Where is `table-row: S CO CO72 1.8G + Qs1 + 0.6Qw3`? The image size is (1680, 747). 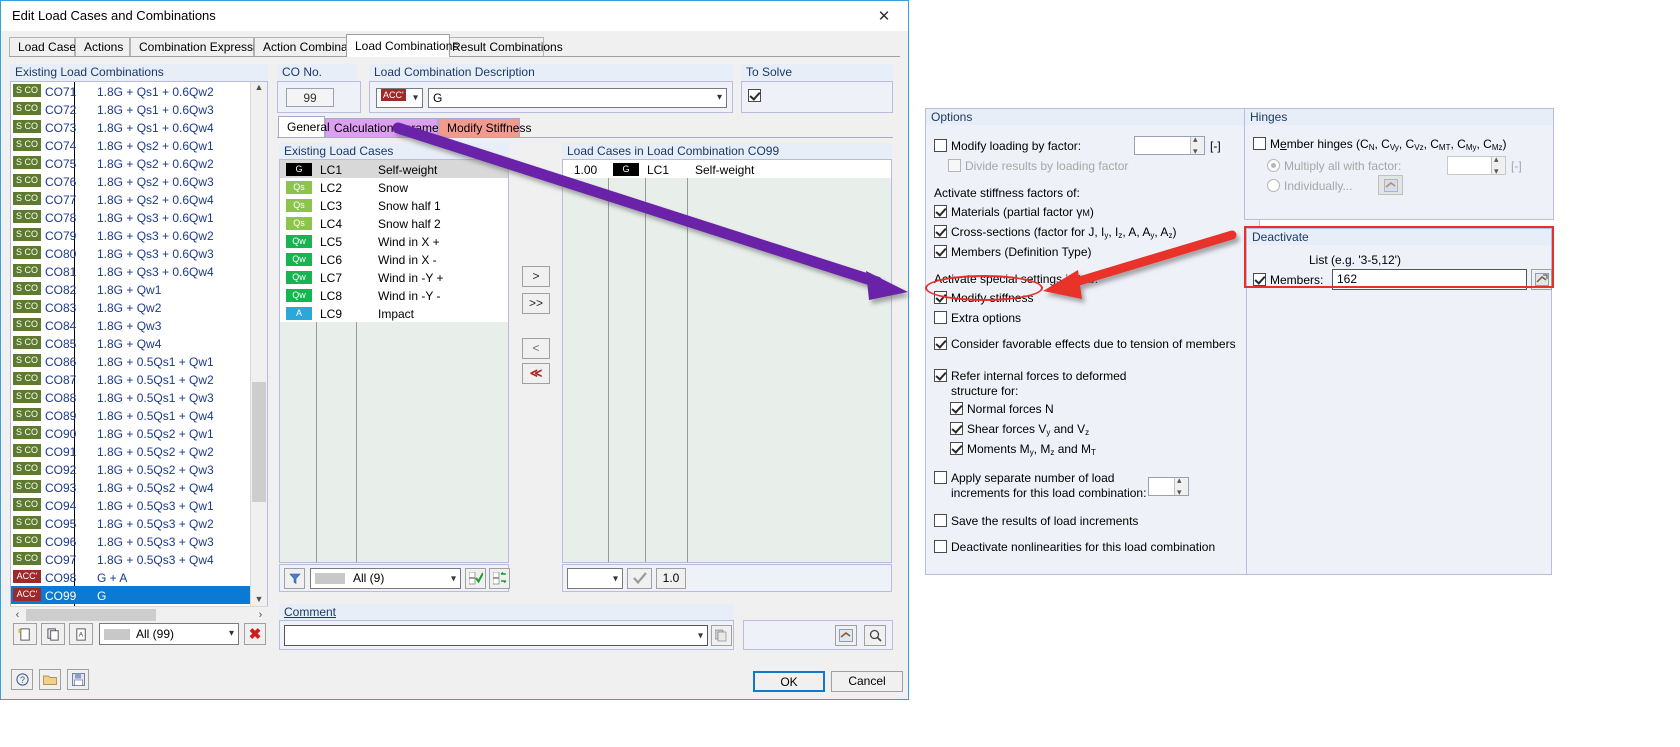
table-row: S CO CO72 1.8G + Qs1 + 0.6Qw3 is located at coordinates (131, 109).